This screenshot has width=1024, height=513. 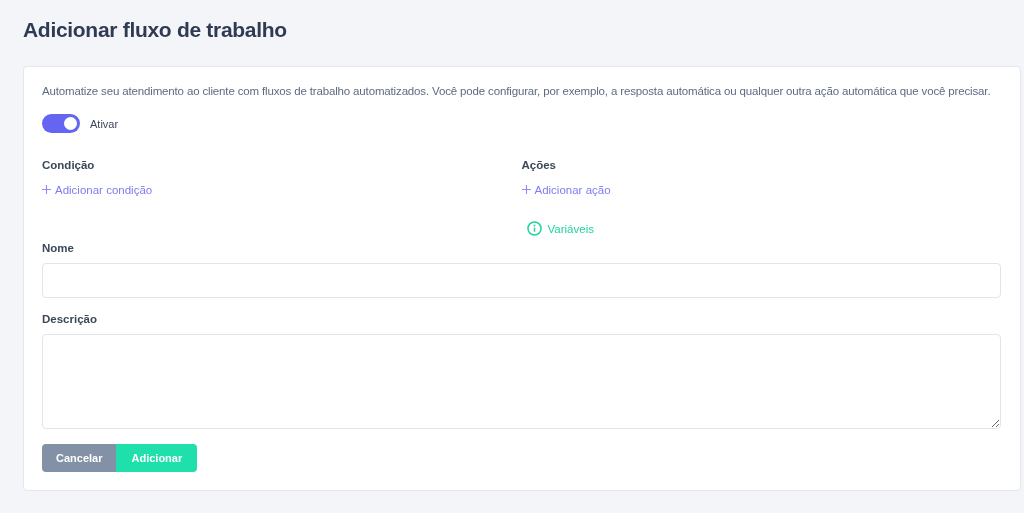 I want to click on add-action-link: Adicionar ação, so click(x=566, y=189).